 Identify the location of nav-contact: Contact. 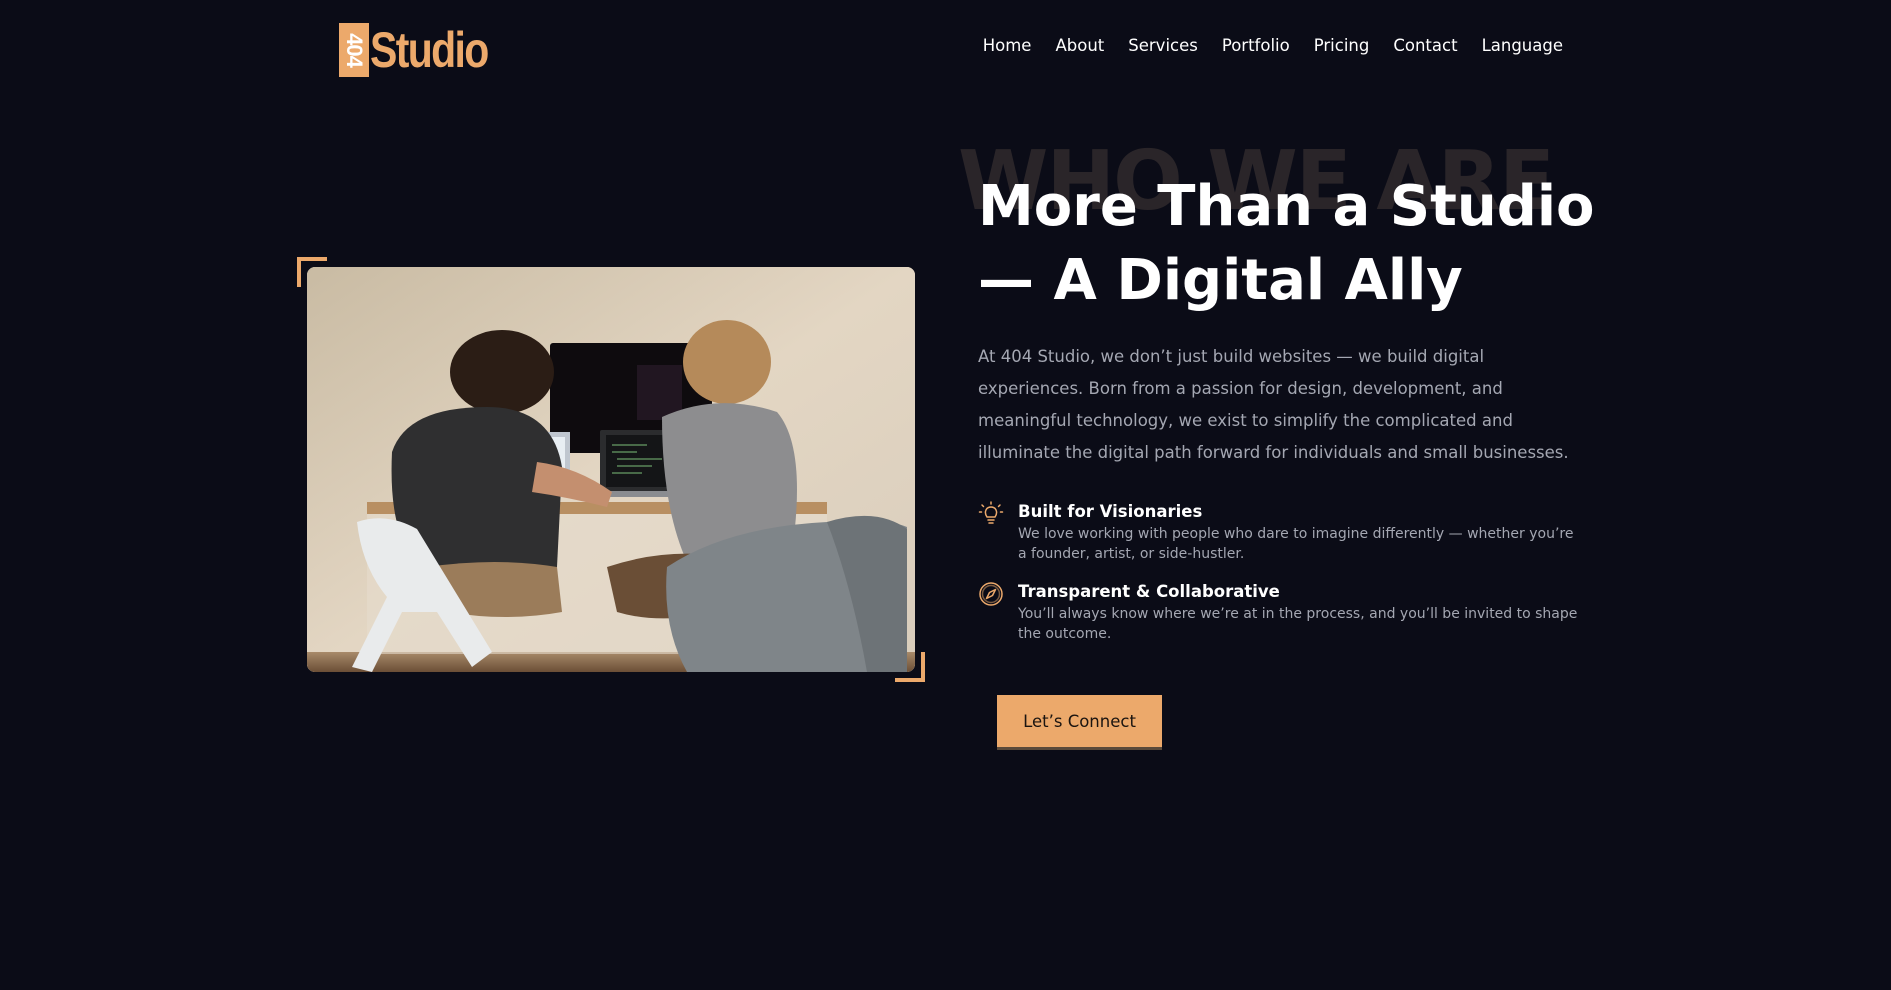
(1425, 46).